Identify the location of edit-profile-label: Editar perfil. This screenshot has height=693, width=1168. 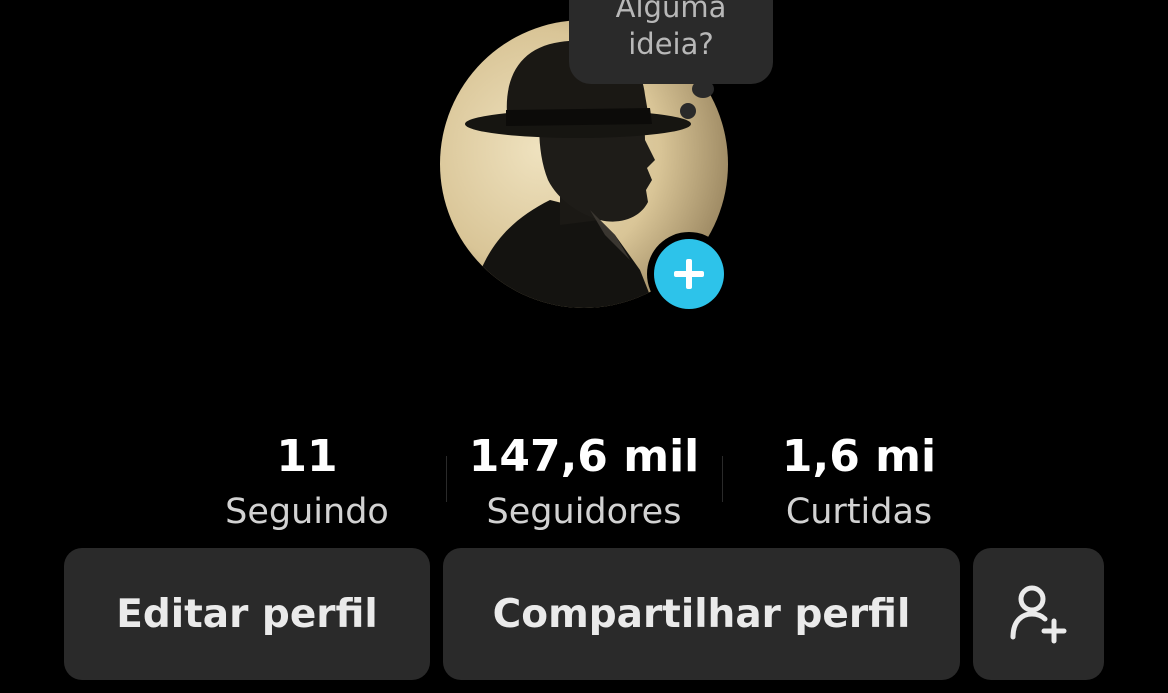
(247, 614).